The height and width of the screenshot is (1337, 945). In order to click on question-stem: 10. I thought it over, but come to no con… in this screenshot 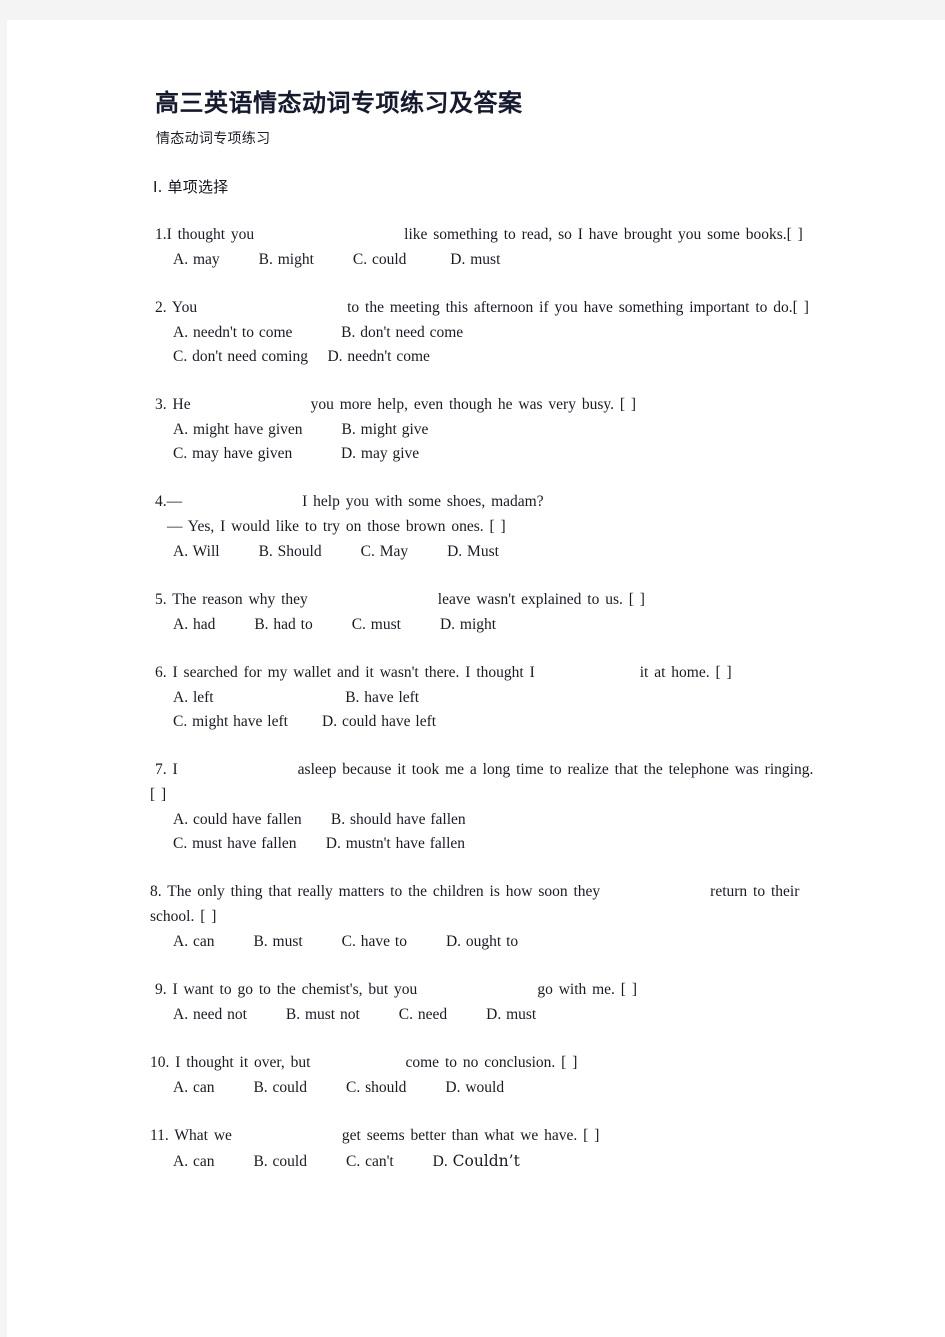, I will do `click(486, 1063)`.